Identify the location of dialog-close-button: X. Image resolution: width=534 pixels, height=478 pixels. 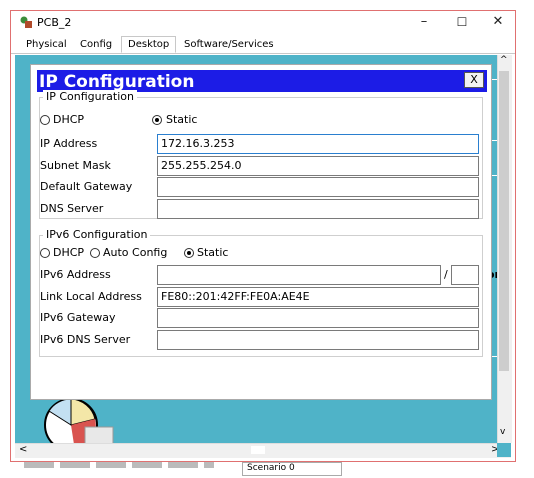
(474, 80).